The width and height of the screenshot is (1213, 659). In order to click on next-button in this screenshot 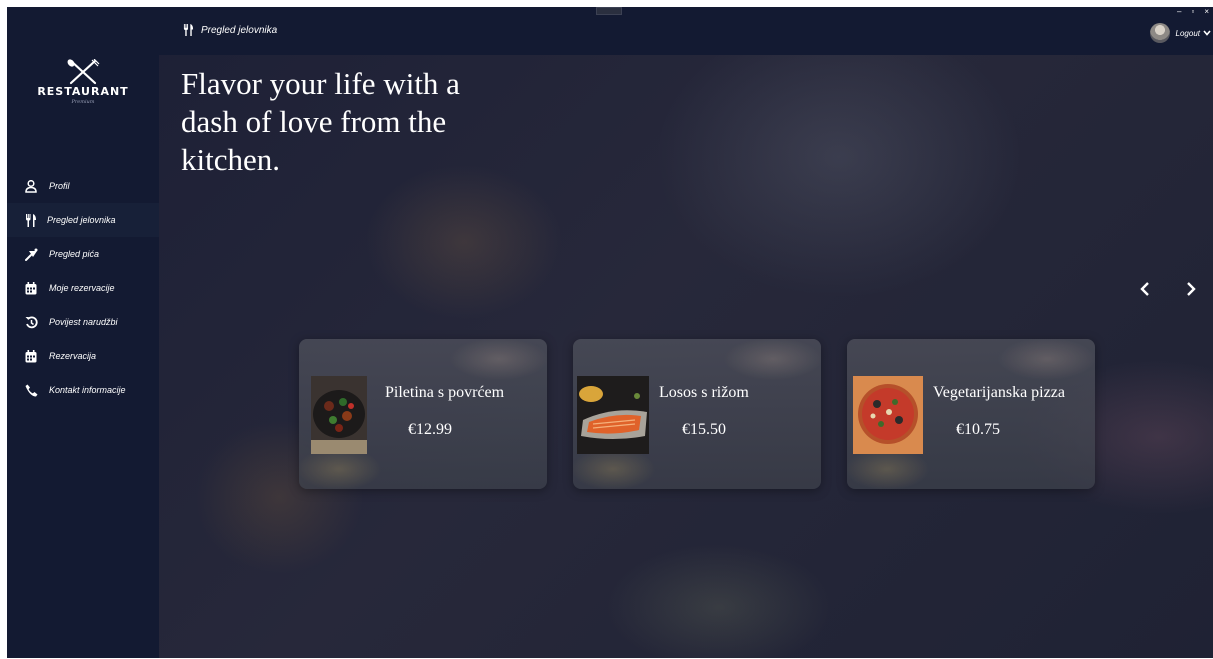, I will do `click(1191, 289)`.